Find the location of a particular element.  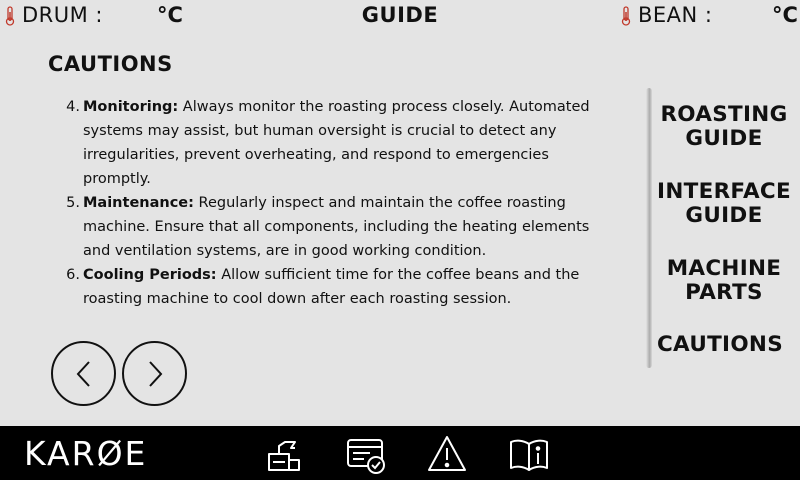

next-page-button is located at coordinates (154, 373).